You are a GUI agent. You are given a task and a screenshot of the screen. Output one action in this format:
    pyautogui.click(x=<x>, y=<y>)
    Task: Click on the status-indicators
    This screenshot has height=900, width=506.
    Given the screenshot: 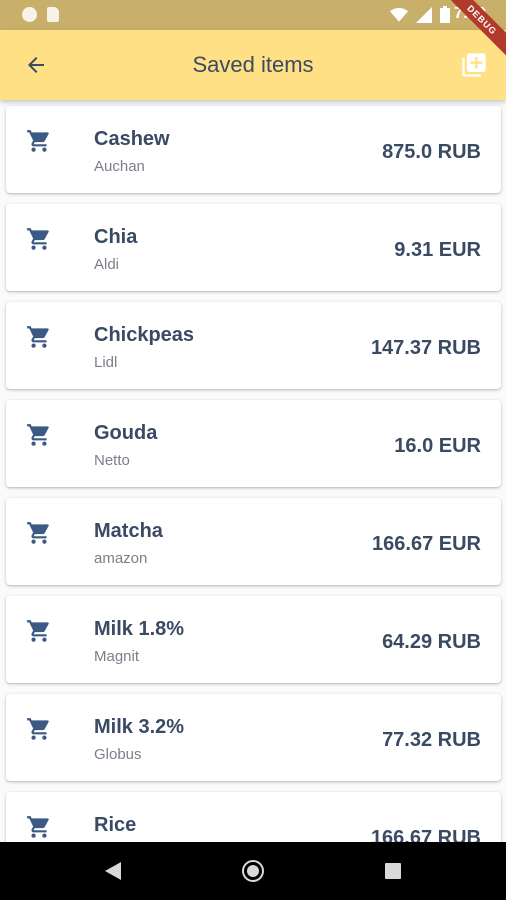 What is the action you would take?
    pyautogui.click(x=420, y=14)
    